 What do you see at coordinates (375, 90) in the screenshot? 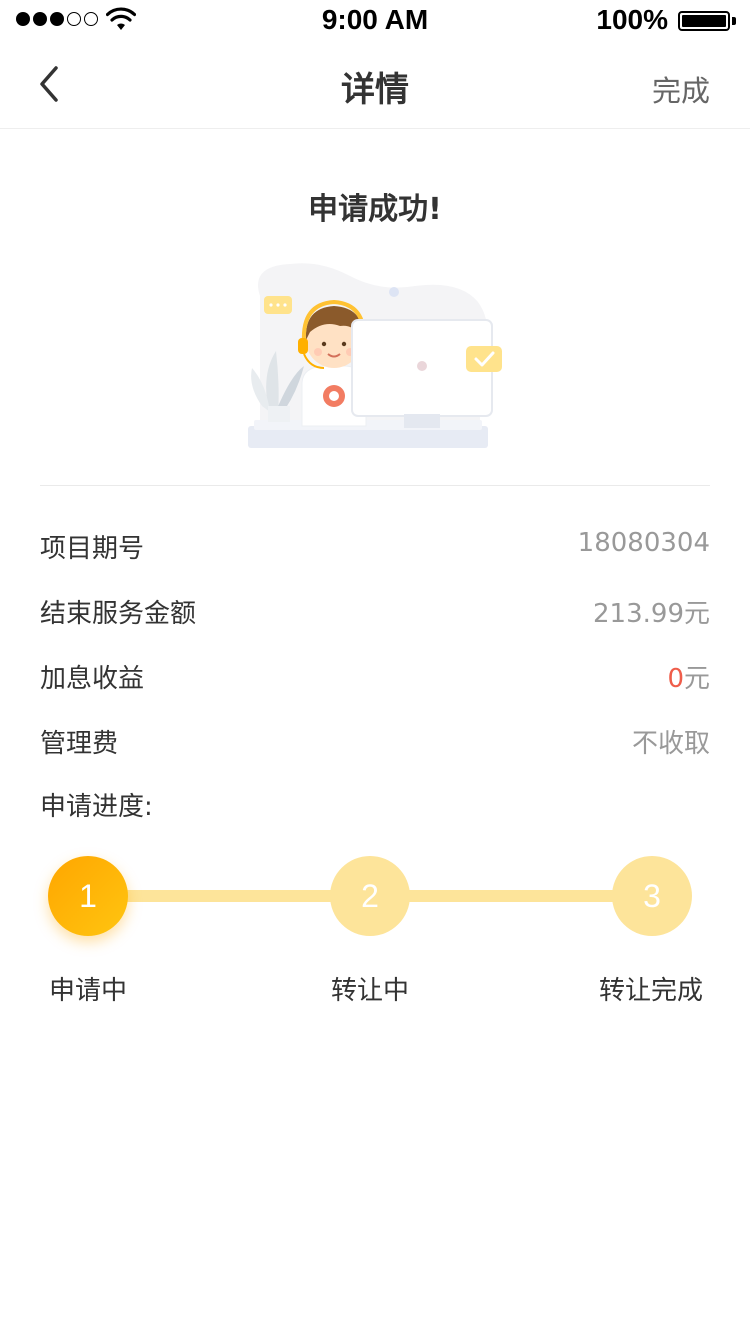
I see `page-title: 详情` at bounding box center [375, 90].